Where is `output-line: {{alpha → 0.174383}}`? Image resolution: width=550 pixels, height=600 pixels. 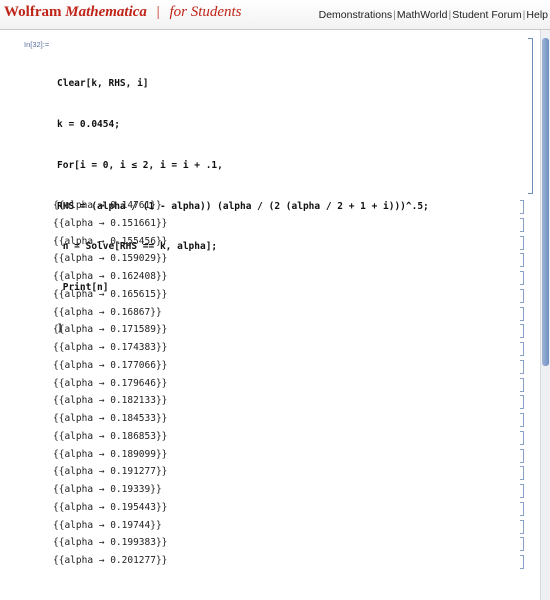 output-line: {{alpha → 0.174383}} is located at coordinates (110, 347).